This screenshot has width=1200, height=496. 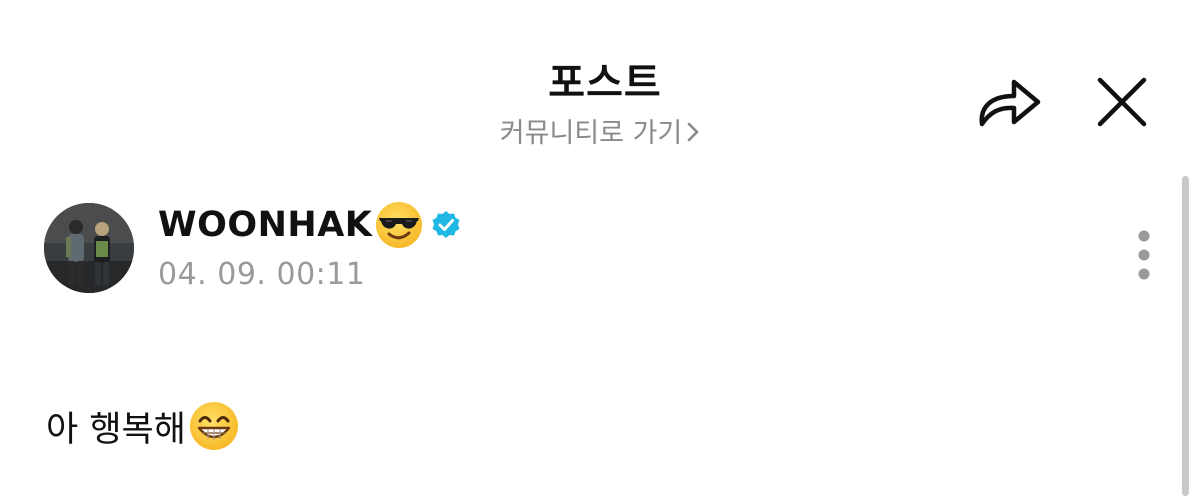 I want to click on chevron-right-icon, so click(x=693, y=132).